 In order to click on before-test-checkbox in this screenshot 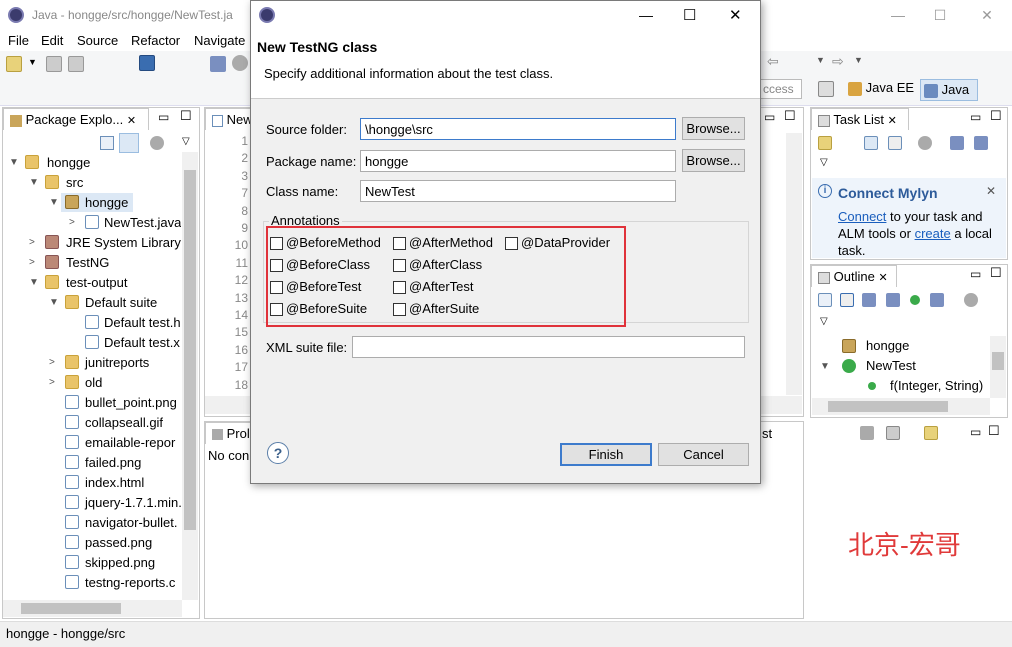, I will do `click(276, 287)`.